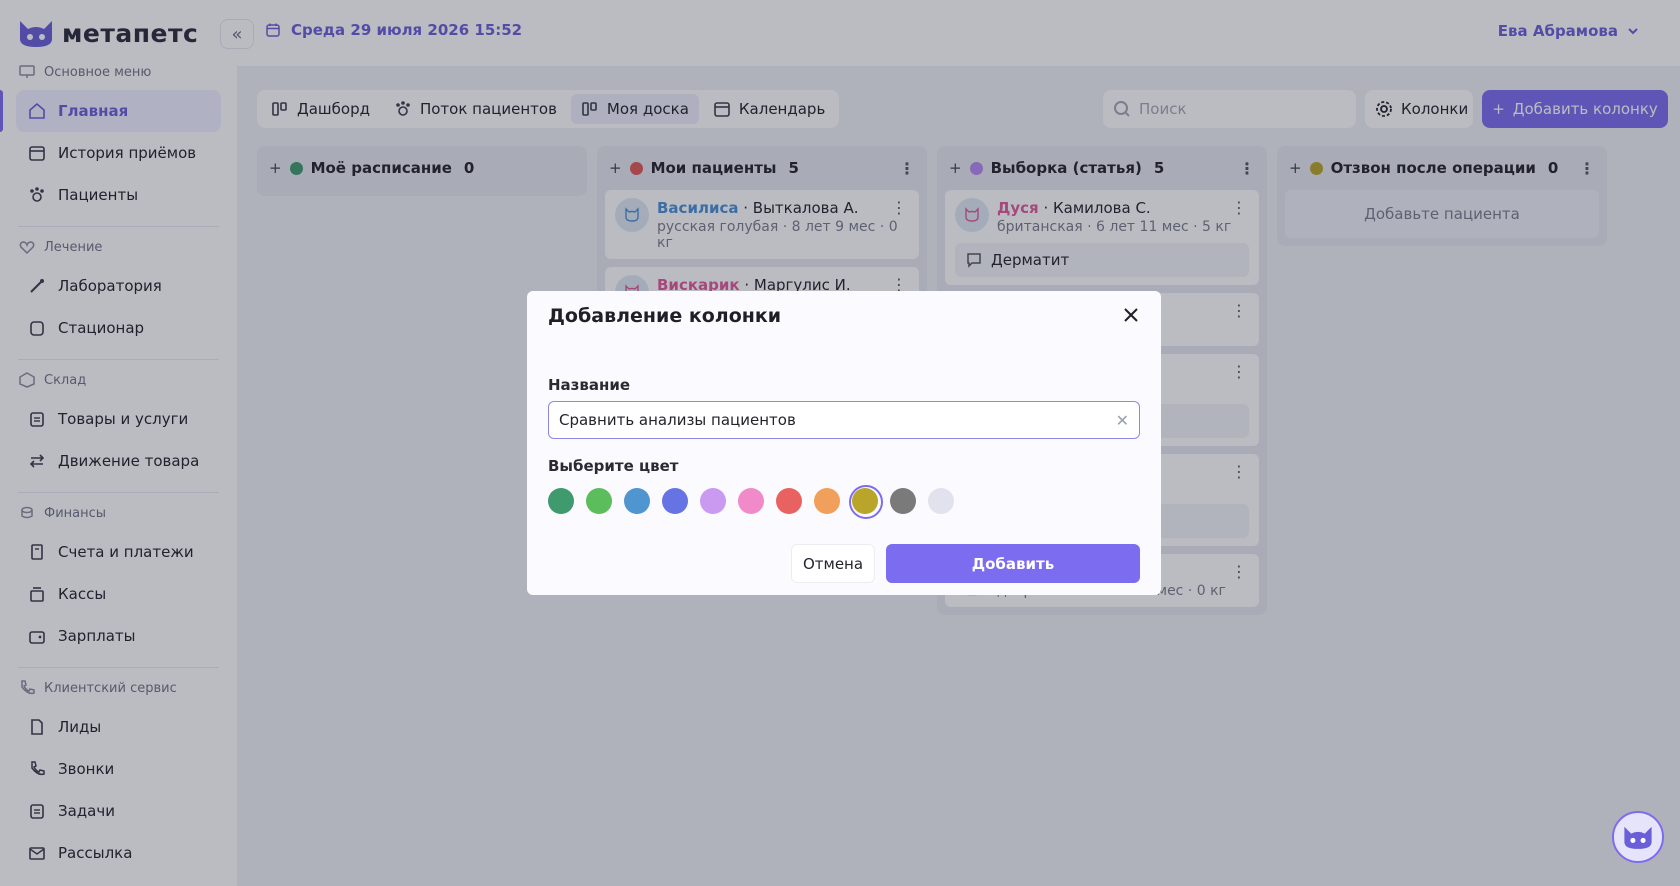 The width and height of the screenshot is (1680, 886). I want to click on name-field-label: Название, so click(589, 385).